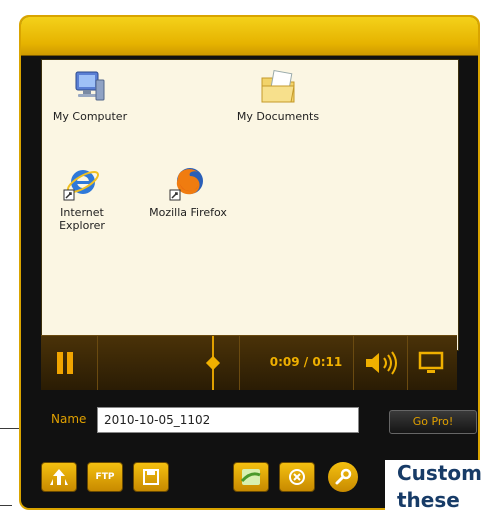  I want to click on guide-line, so click(10, 428).